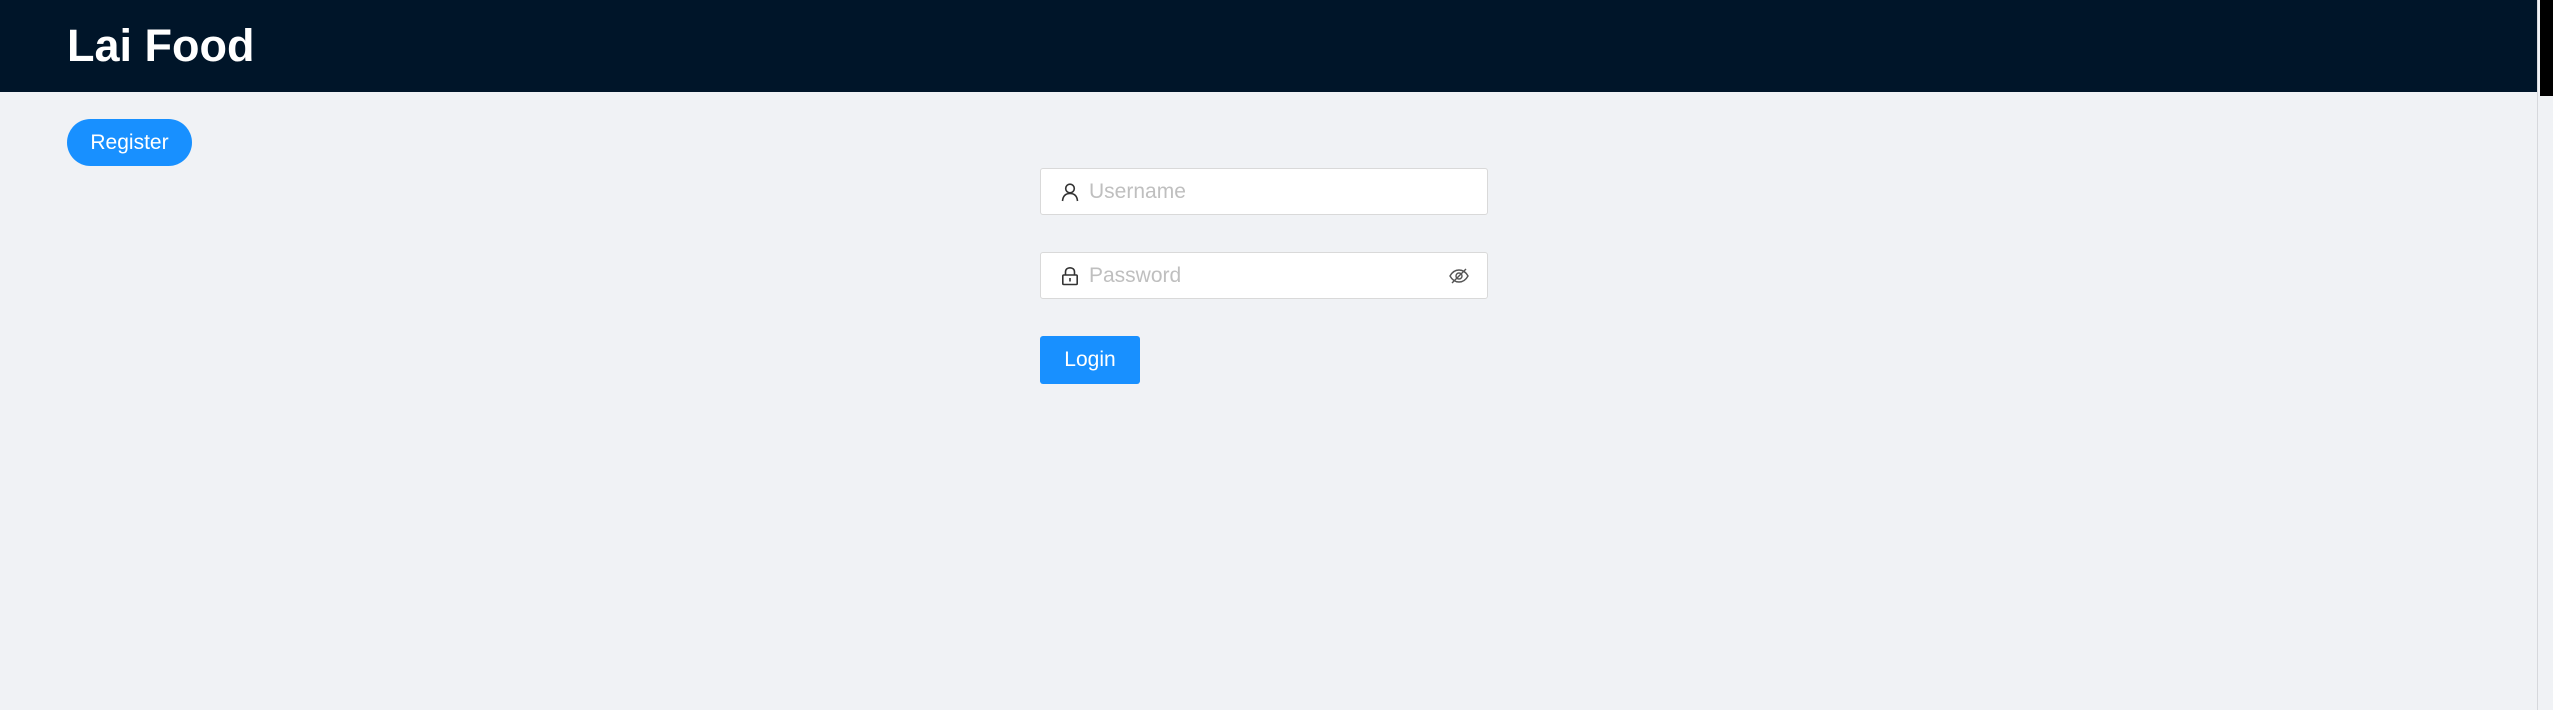 This screenshot has width=2553, height=710. I want to click on login-button: Login, so click(1090, 360).